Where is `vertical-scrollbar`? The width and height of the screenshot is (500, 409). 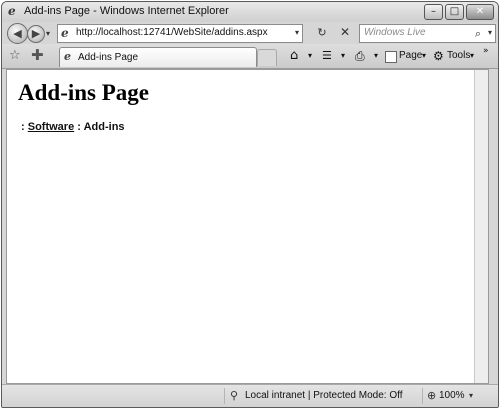
vertical-scrollbar is located at coordinates (481, 226).